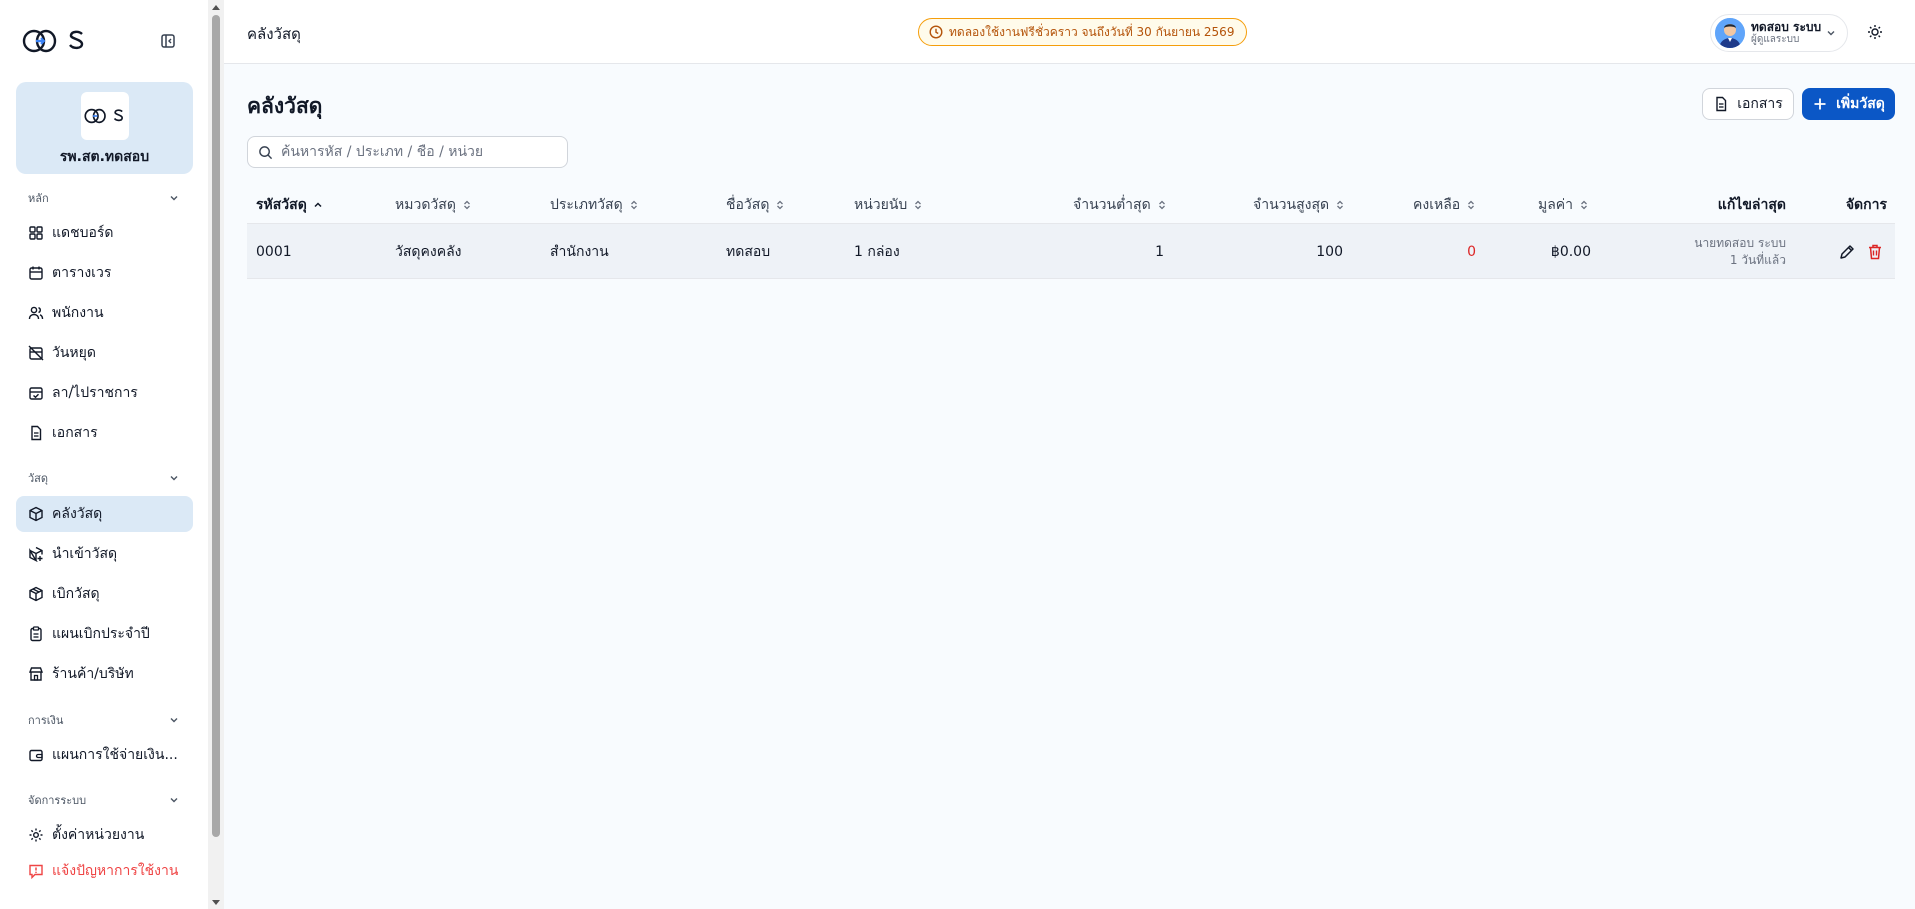  What do you see at coordinates (216, 8) in the screenshot?
I see `scroll-up-icon` at bounding box center [216, 8].